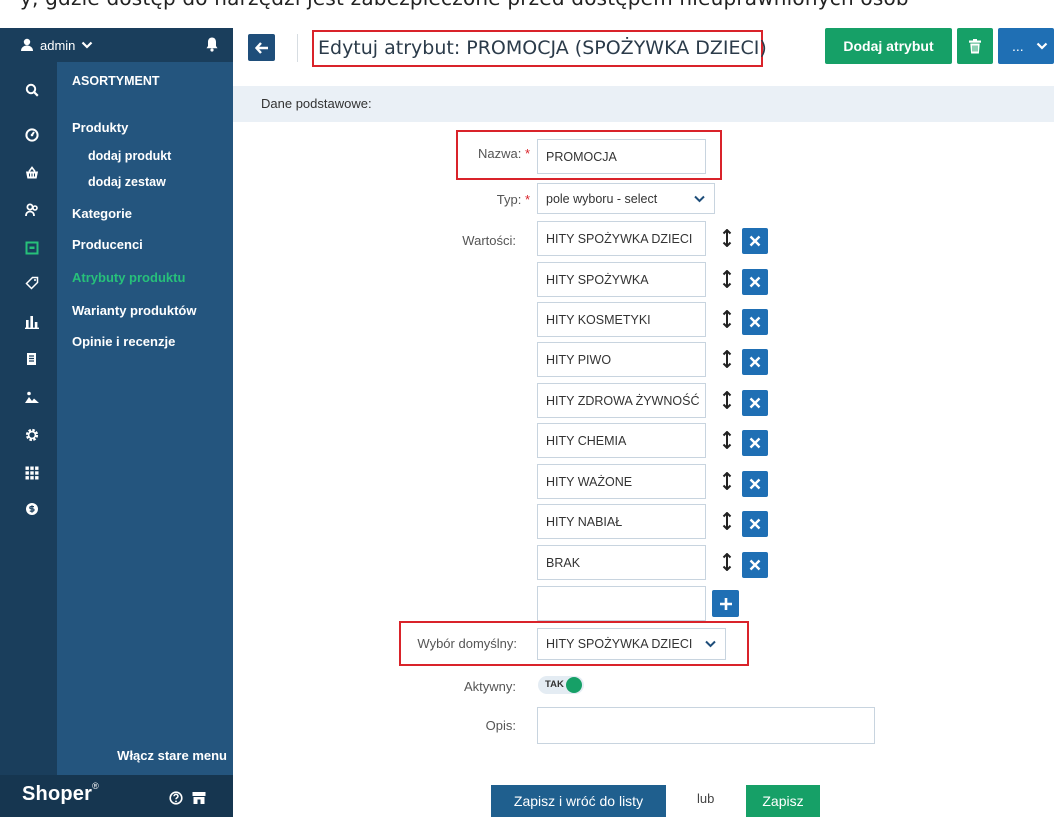  What do you see at coordinates (500, 725) in the screenshot?
I see `description-label: Opis:` at bounding box center [500, 725].